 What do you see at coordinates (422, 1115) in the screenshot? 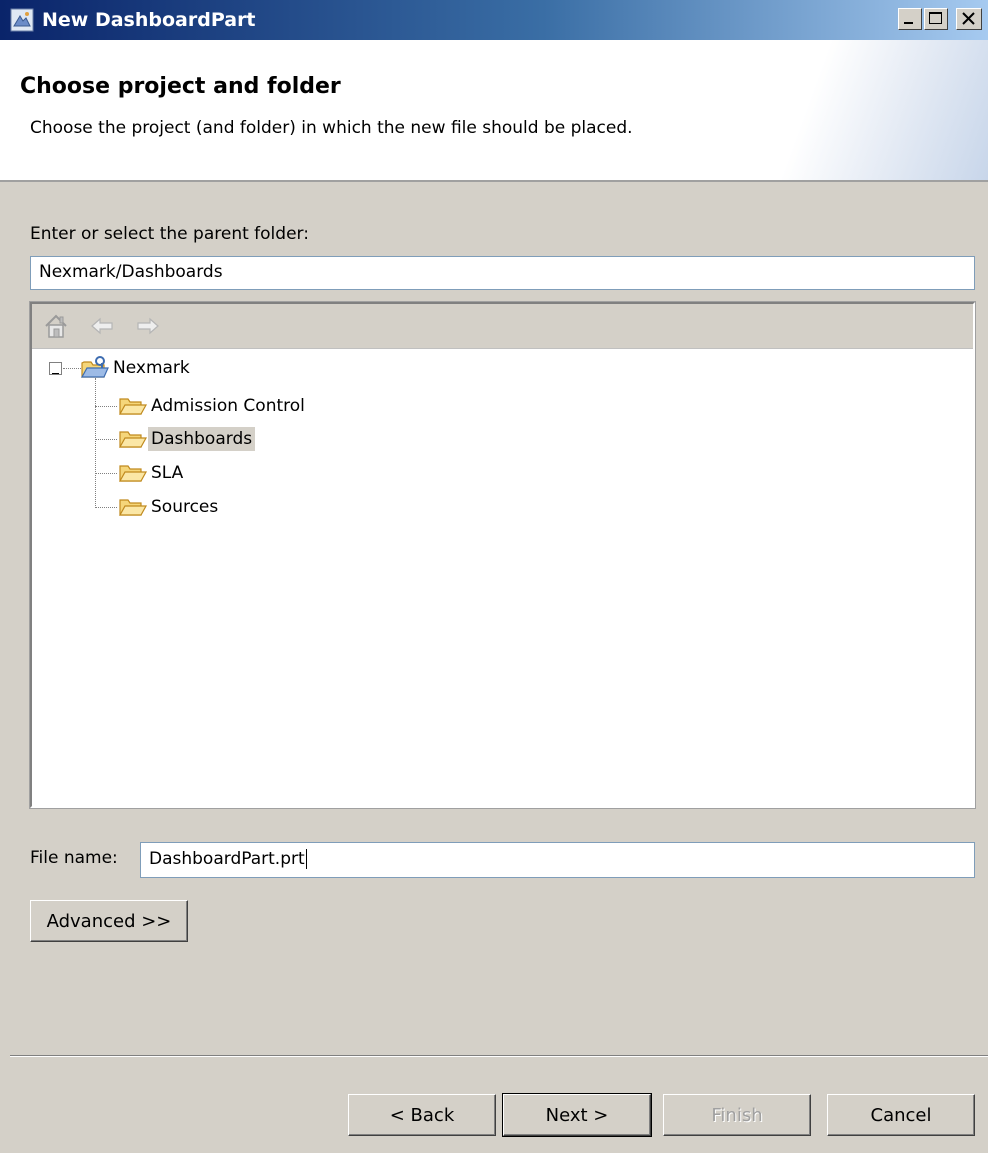
I see `back-button: < Back` at bounding box center [422, 1115].